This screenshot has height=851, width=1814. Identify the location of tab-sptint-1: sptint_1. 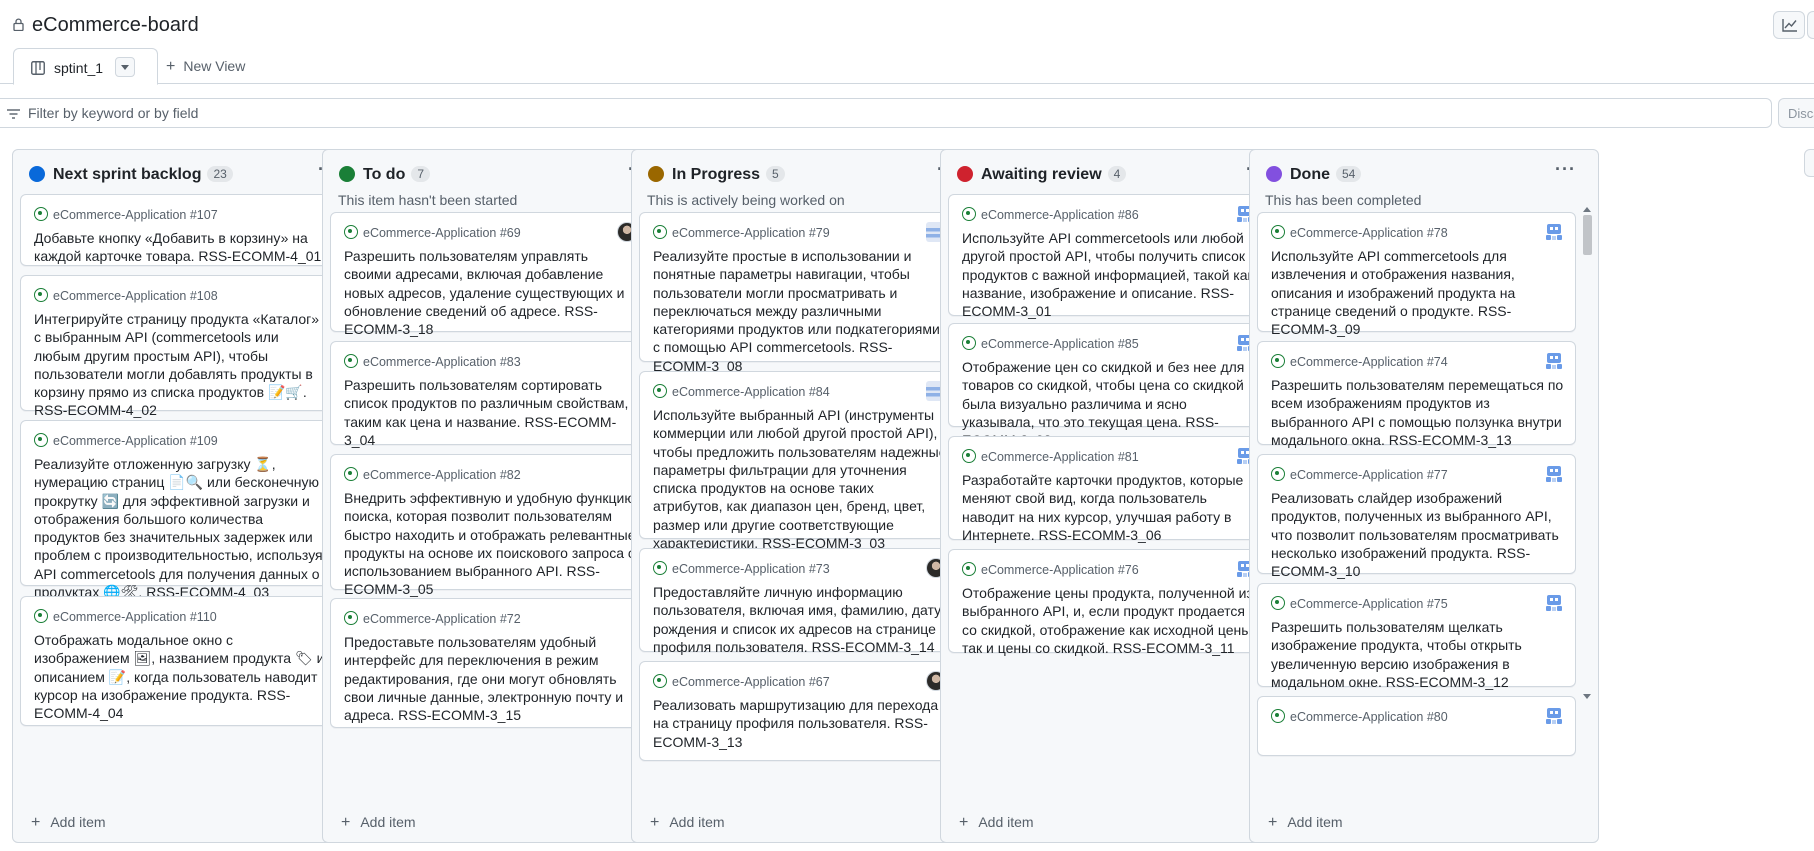
(85, 66).